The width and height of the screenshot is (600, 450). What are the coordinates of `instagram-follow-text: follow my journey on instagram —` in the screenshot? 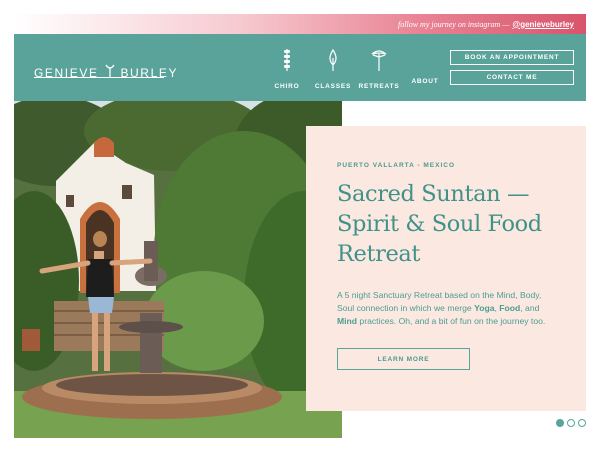 It's located at (454, 24).